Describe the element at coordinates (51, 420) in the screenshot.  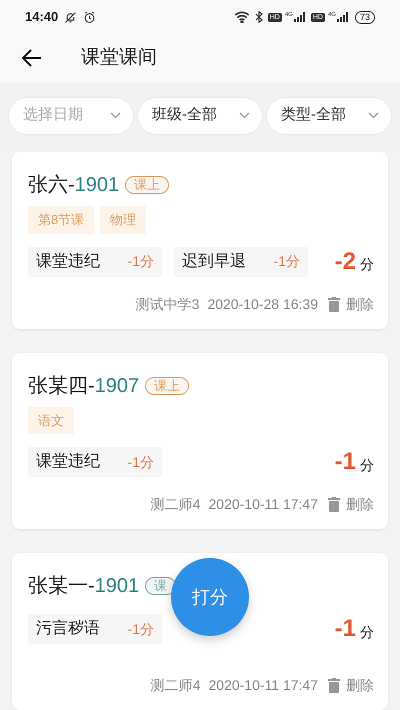
I see `tag: 语文` at that location.